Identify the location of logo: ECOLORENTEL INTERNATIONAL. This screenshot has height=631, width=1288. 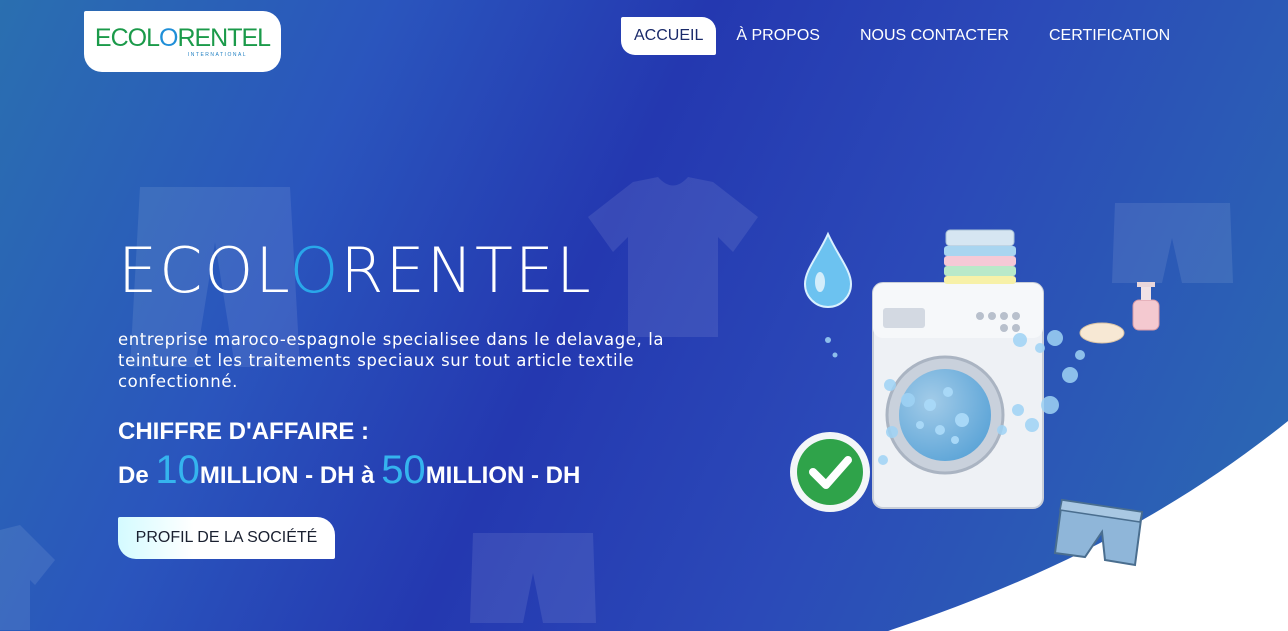
(182, 41).